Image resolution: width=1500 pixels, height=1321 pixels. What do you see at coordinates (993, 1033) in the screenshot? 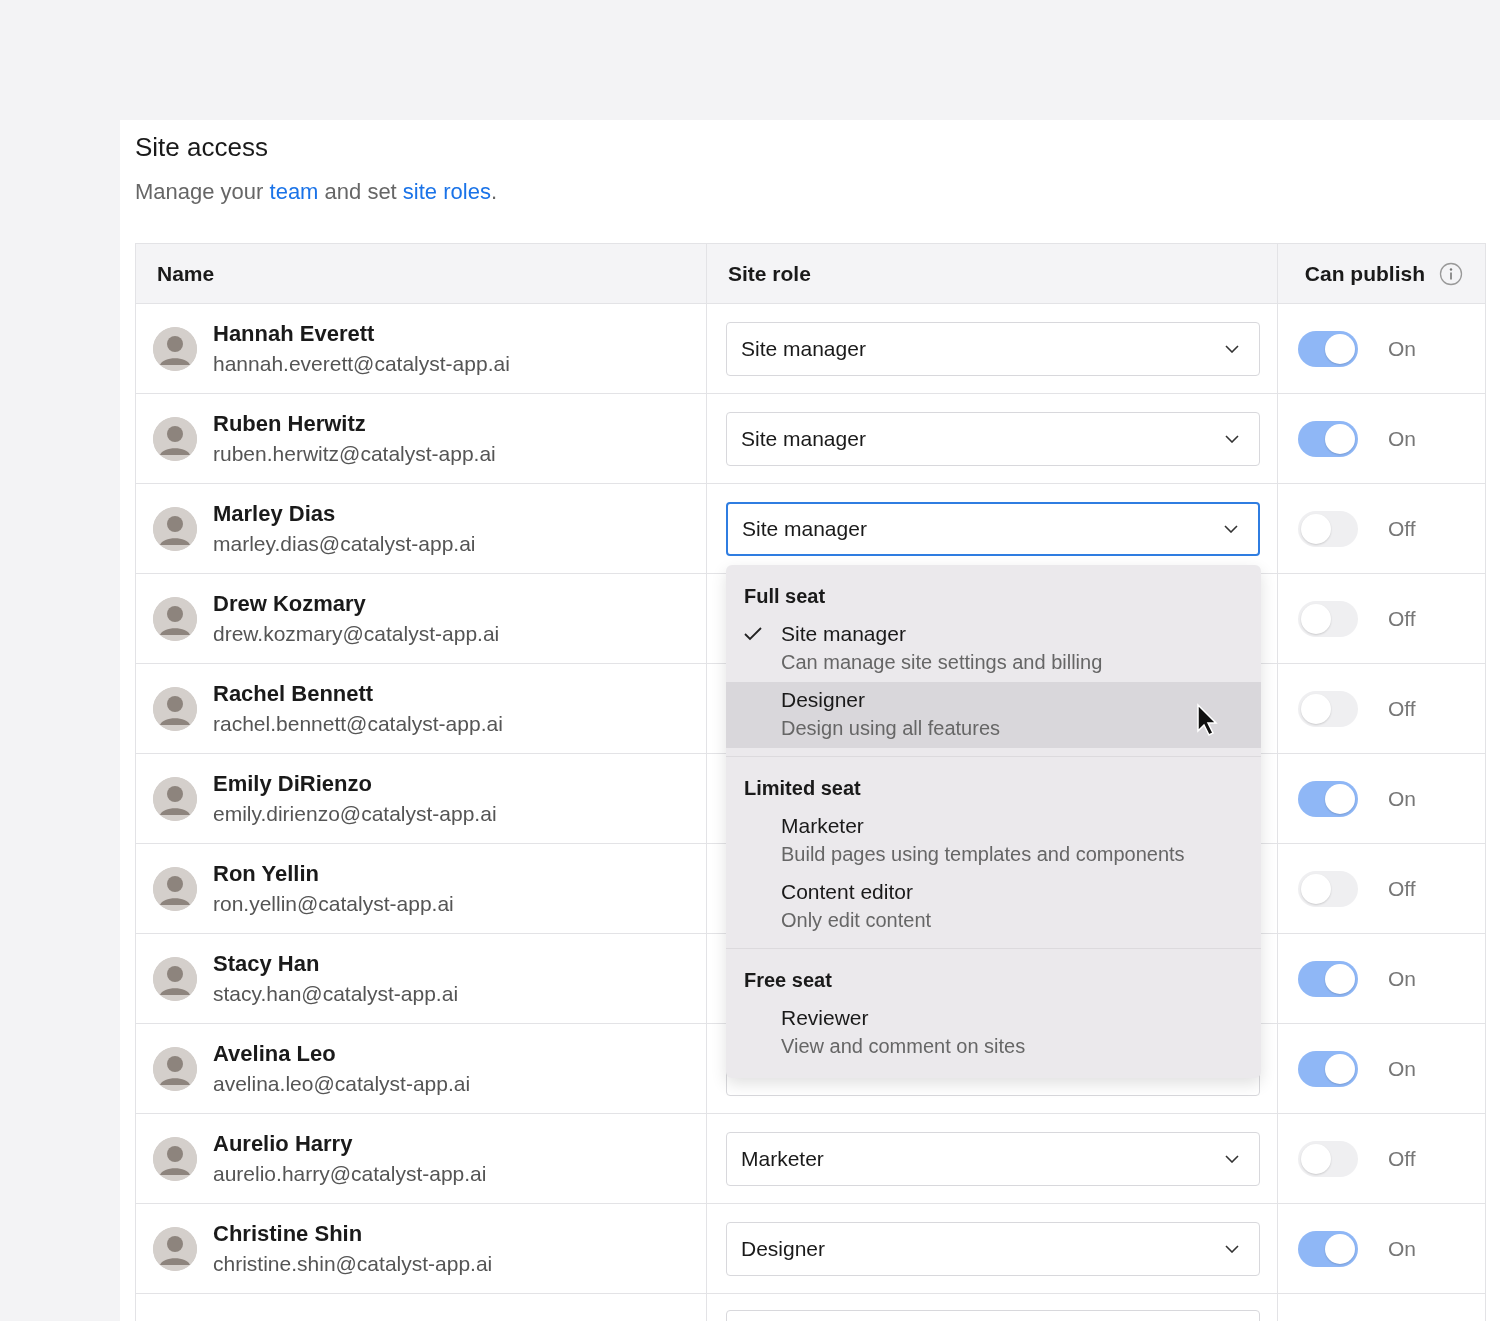
I see `role-option: Reviewer View and comment on sites` at bounding box center [993, 1033].